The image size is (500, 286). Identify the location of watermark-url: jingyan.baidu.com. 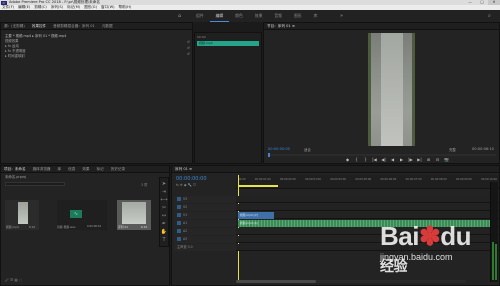
(416, 257).